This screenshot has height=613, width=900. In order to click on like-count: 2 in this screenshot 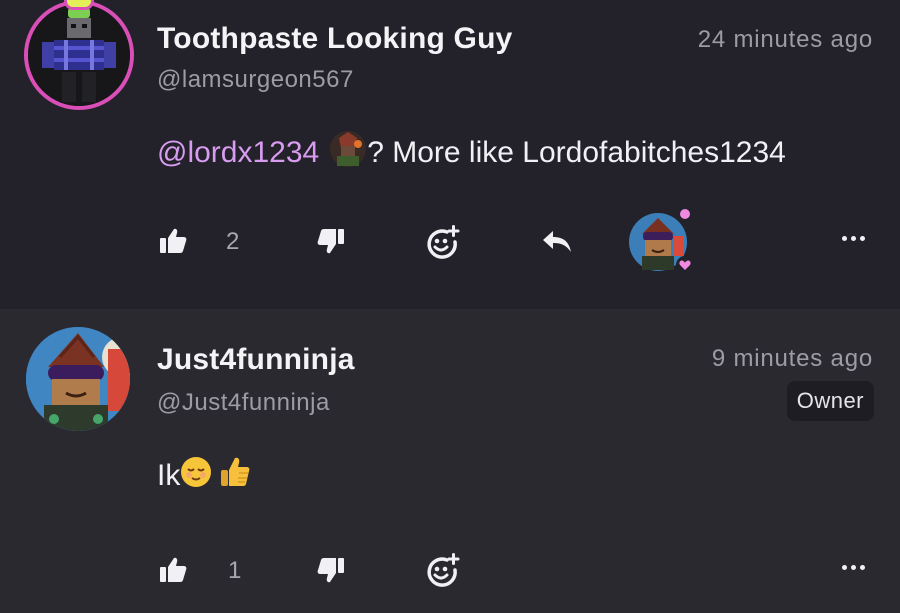, I will do `click(233, 241)`.